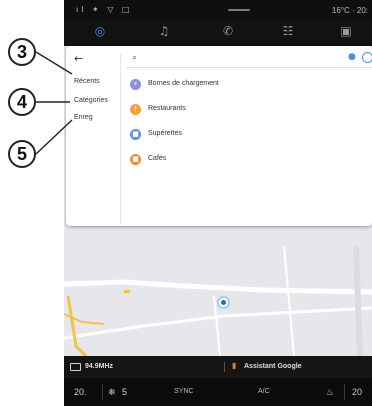 Image resolution: width=372 pixels, height=406 pixels. What do you see at coordinates (91, 100) in the screenshot?
I see `sidebar-item-categories: Catégories` at bounding box center [91, 100].